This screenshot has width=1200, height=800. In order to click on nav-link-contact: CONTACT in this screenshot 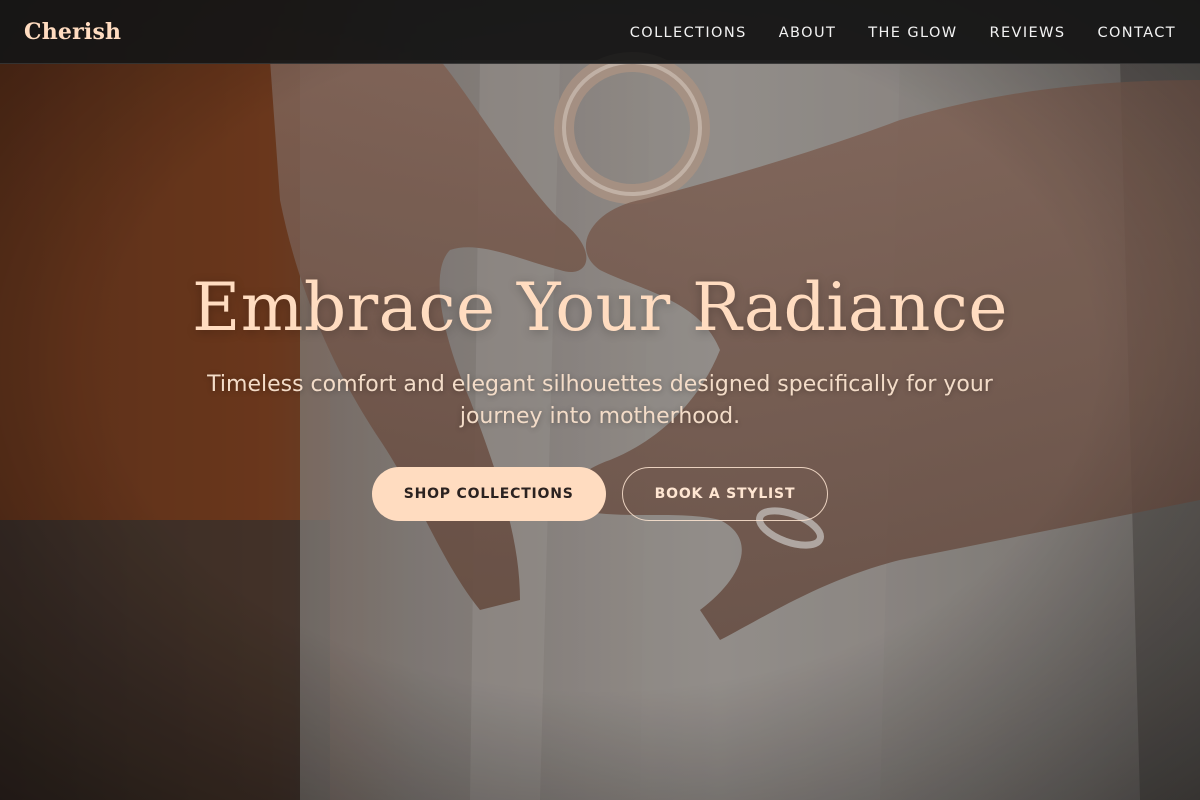, I will do `click(1136, 33)`.